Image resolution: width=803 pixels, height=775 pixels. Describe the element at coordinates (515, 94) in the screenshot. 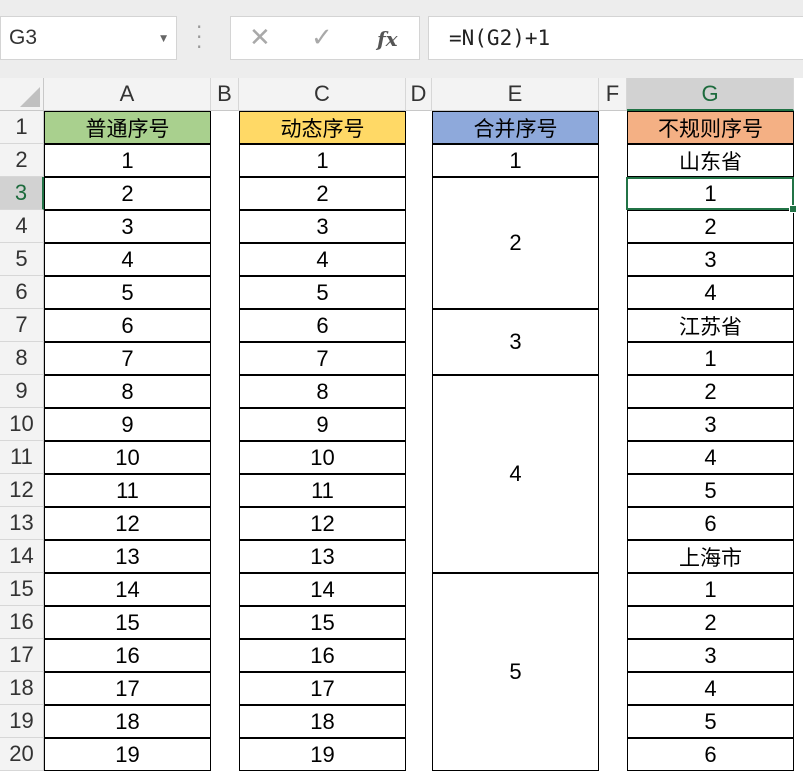

I see `column-header-e: E` at that location.